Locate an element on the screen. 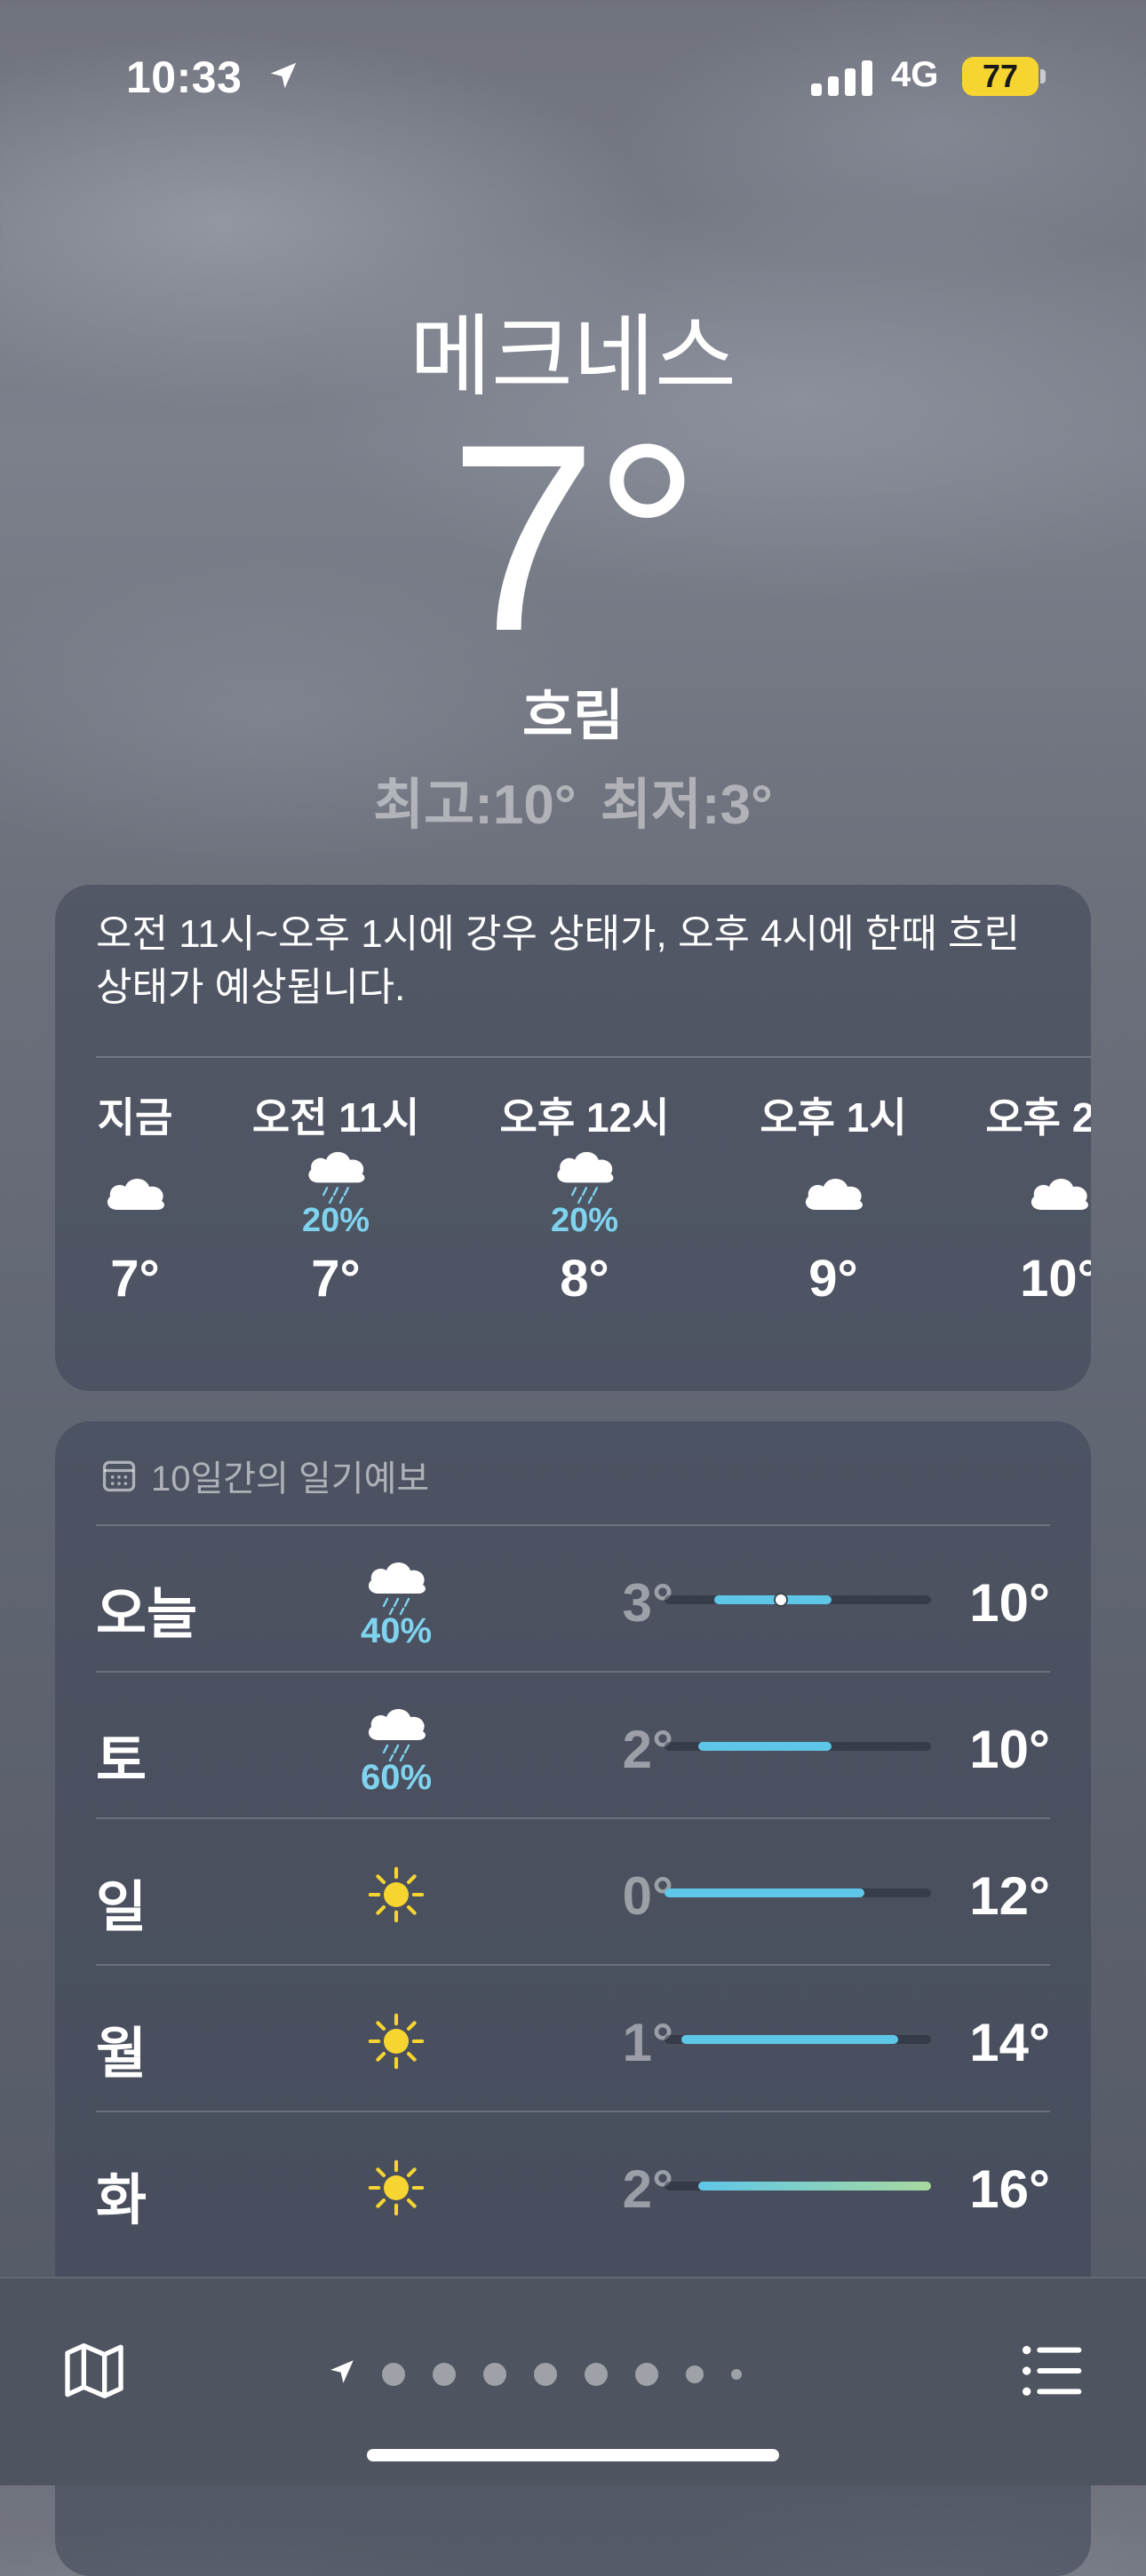  cellular-signal-icon is located at coordinates (841, 78).